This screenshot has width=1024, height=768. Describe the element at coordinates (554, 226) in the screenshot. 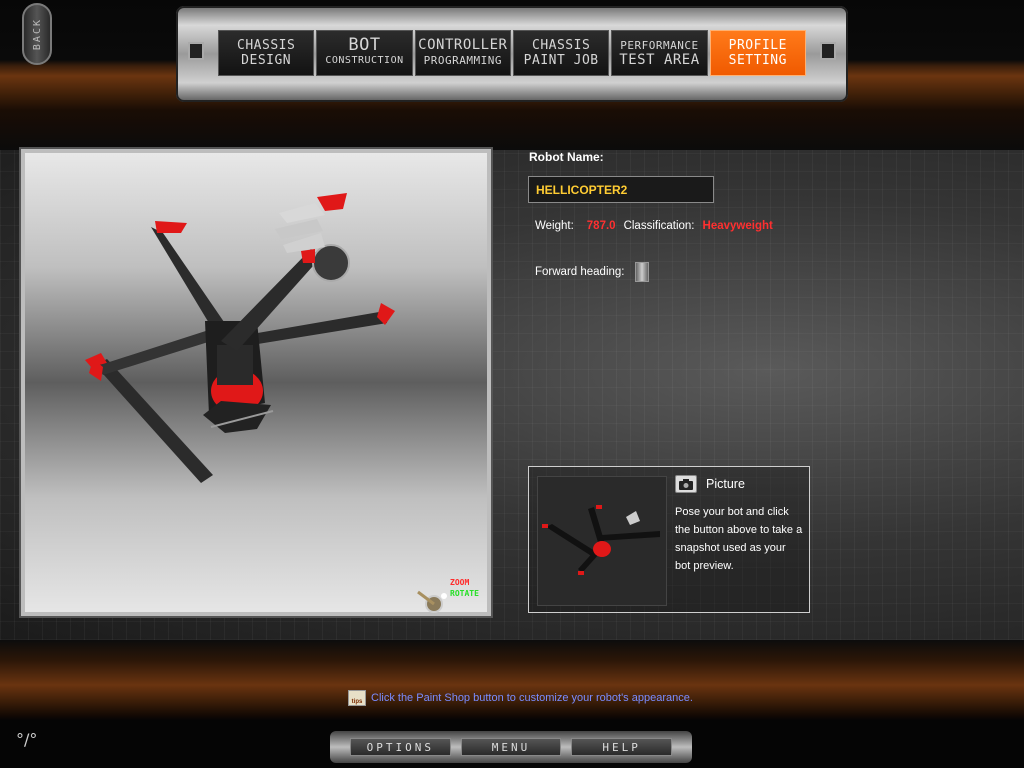

I see `weight-label: Weight:` at that location.